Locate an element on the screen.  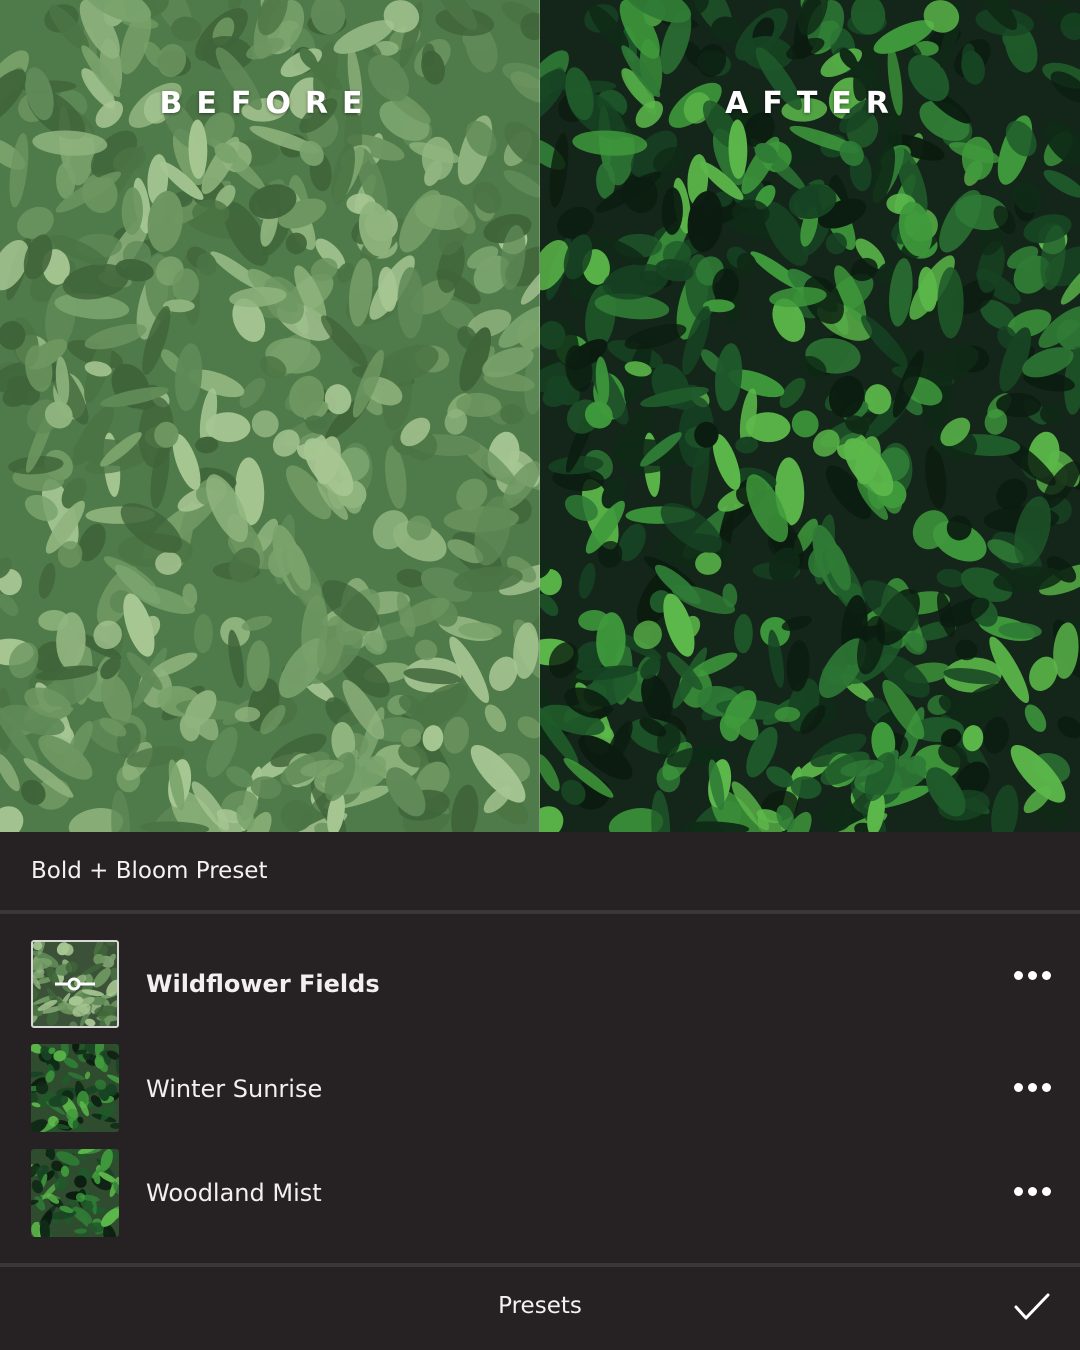
bottom-bar-title: Presets is located at coordinates (540, 1306).